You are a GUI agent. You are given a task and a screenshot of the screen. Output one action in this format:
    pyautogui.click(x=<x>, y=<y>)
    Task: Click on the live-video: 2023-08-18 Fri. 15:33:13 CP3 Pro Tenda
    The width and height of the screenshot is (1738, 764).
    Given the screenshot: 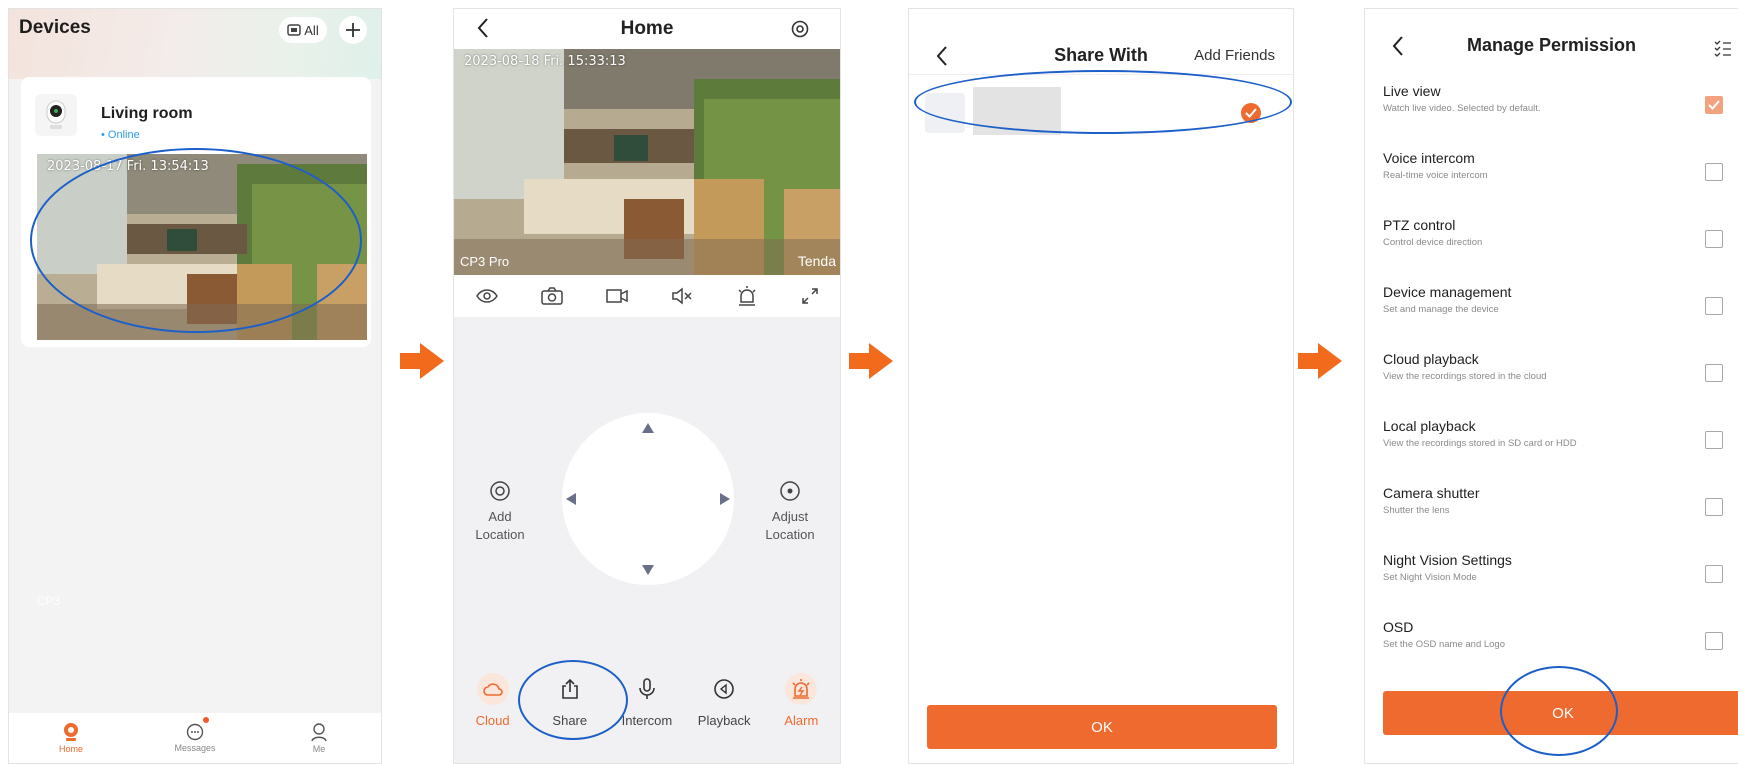 What is the action you would take?
    pyautogui.click(x=647, y=162)
    